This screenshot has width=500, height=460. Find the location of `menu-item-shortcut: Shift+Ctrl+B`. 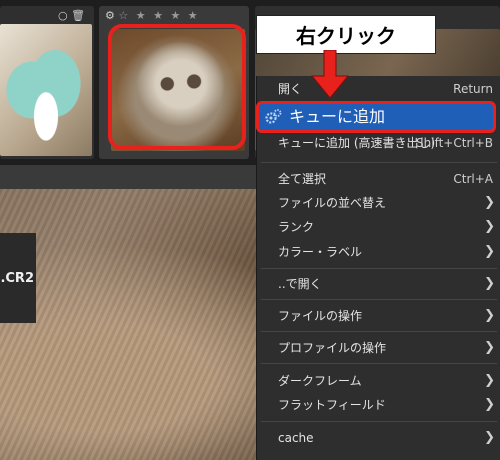

menu-item-shortcut: Shift+Ctrl+B is located at coordinates (454, 143).